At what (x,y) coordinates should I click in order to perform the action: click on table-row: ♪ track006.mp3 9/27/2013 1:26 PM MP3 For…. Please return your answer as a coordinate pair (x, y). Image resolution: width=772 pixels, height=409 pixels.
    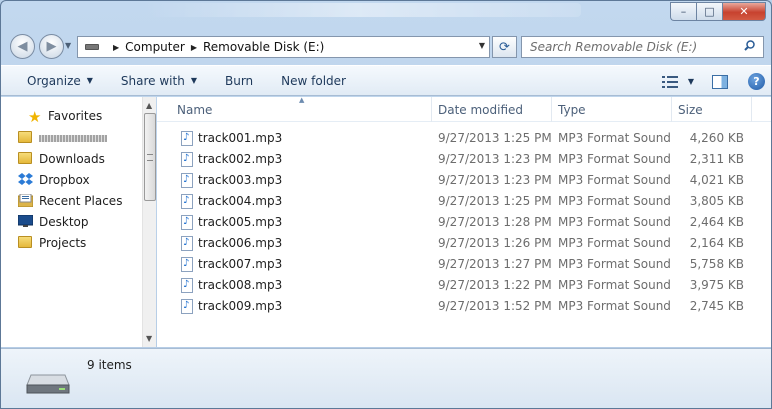
    Looking at the image, I should click on (464, 243).